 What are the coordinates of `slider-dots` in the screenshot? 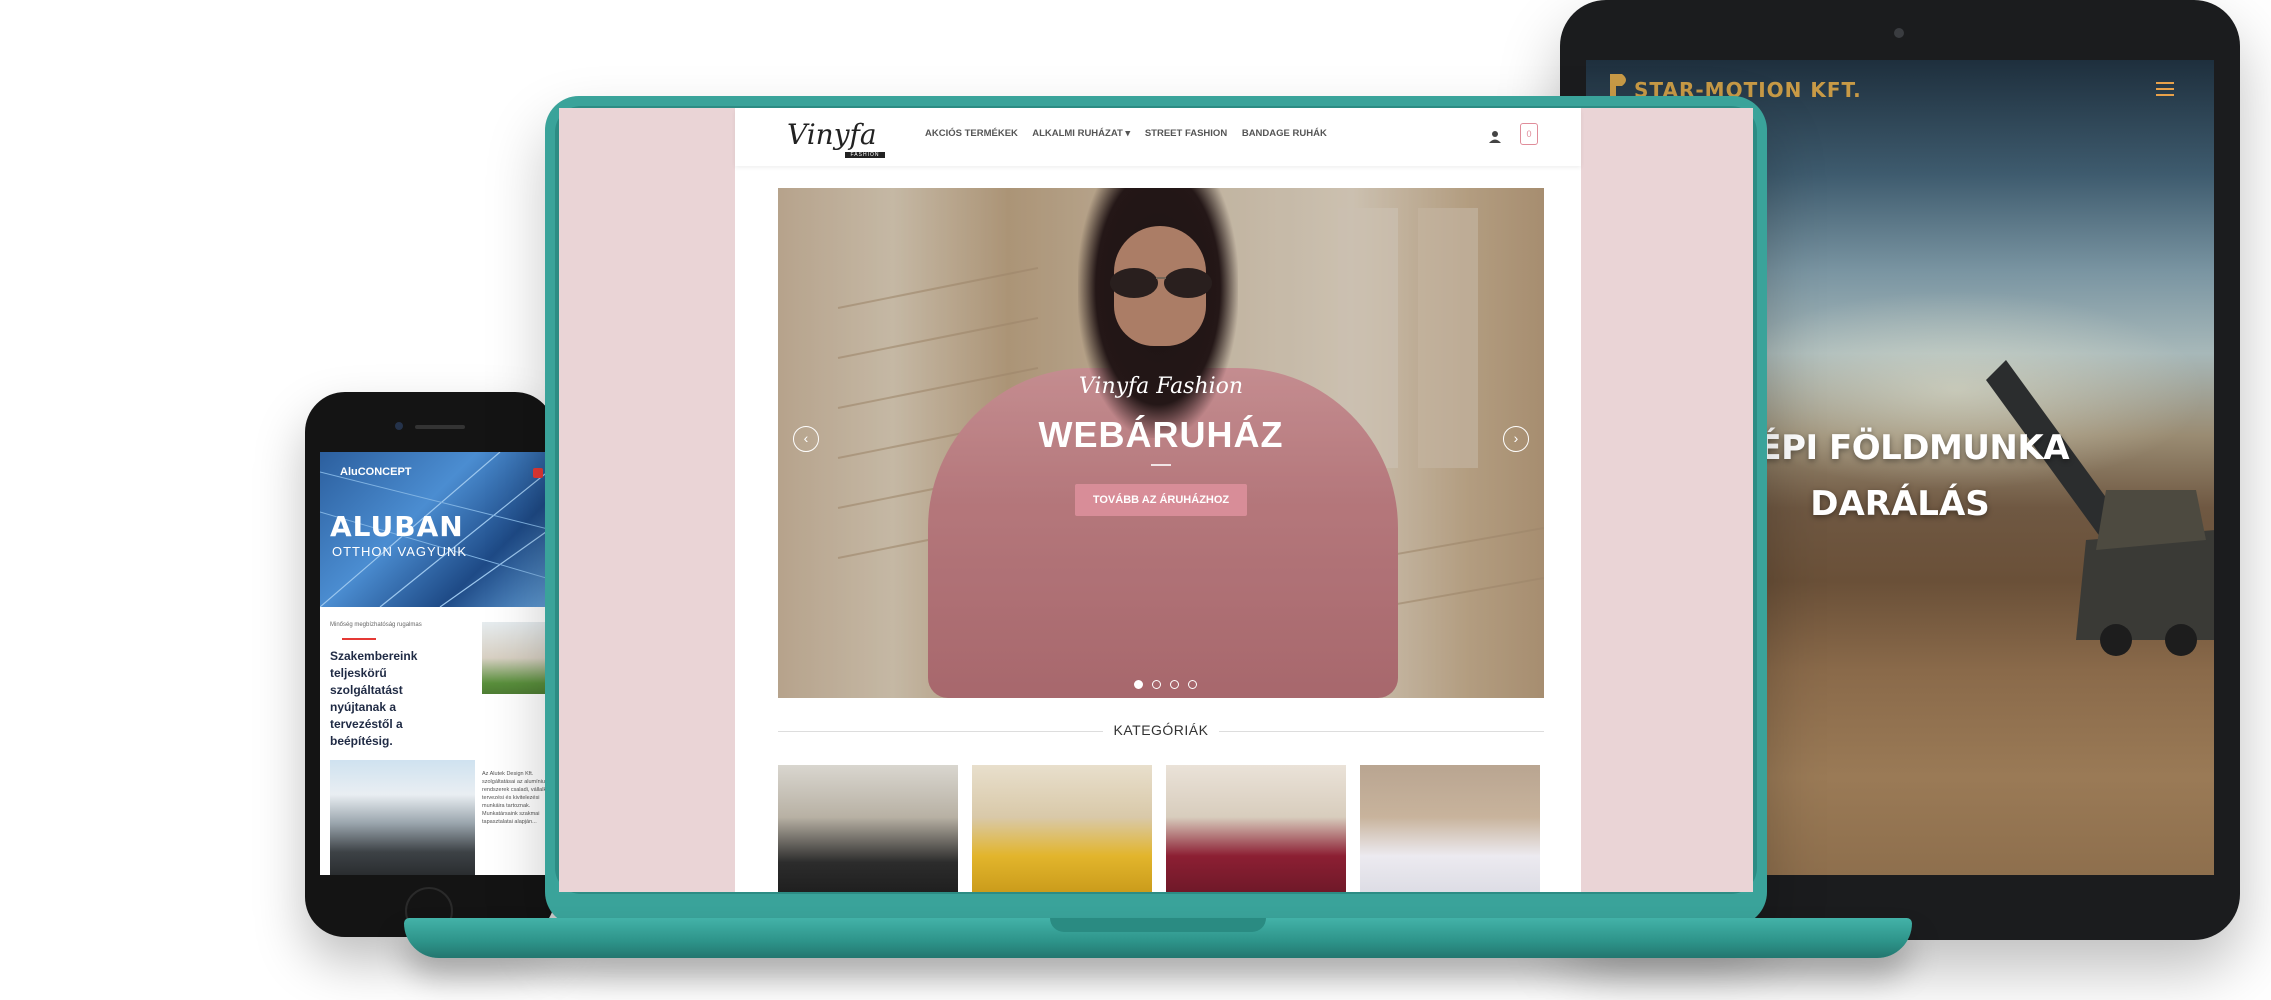 It's located at (1170, 685).